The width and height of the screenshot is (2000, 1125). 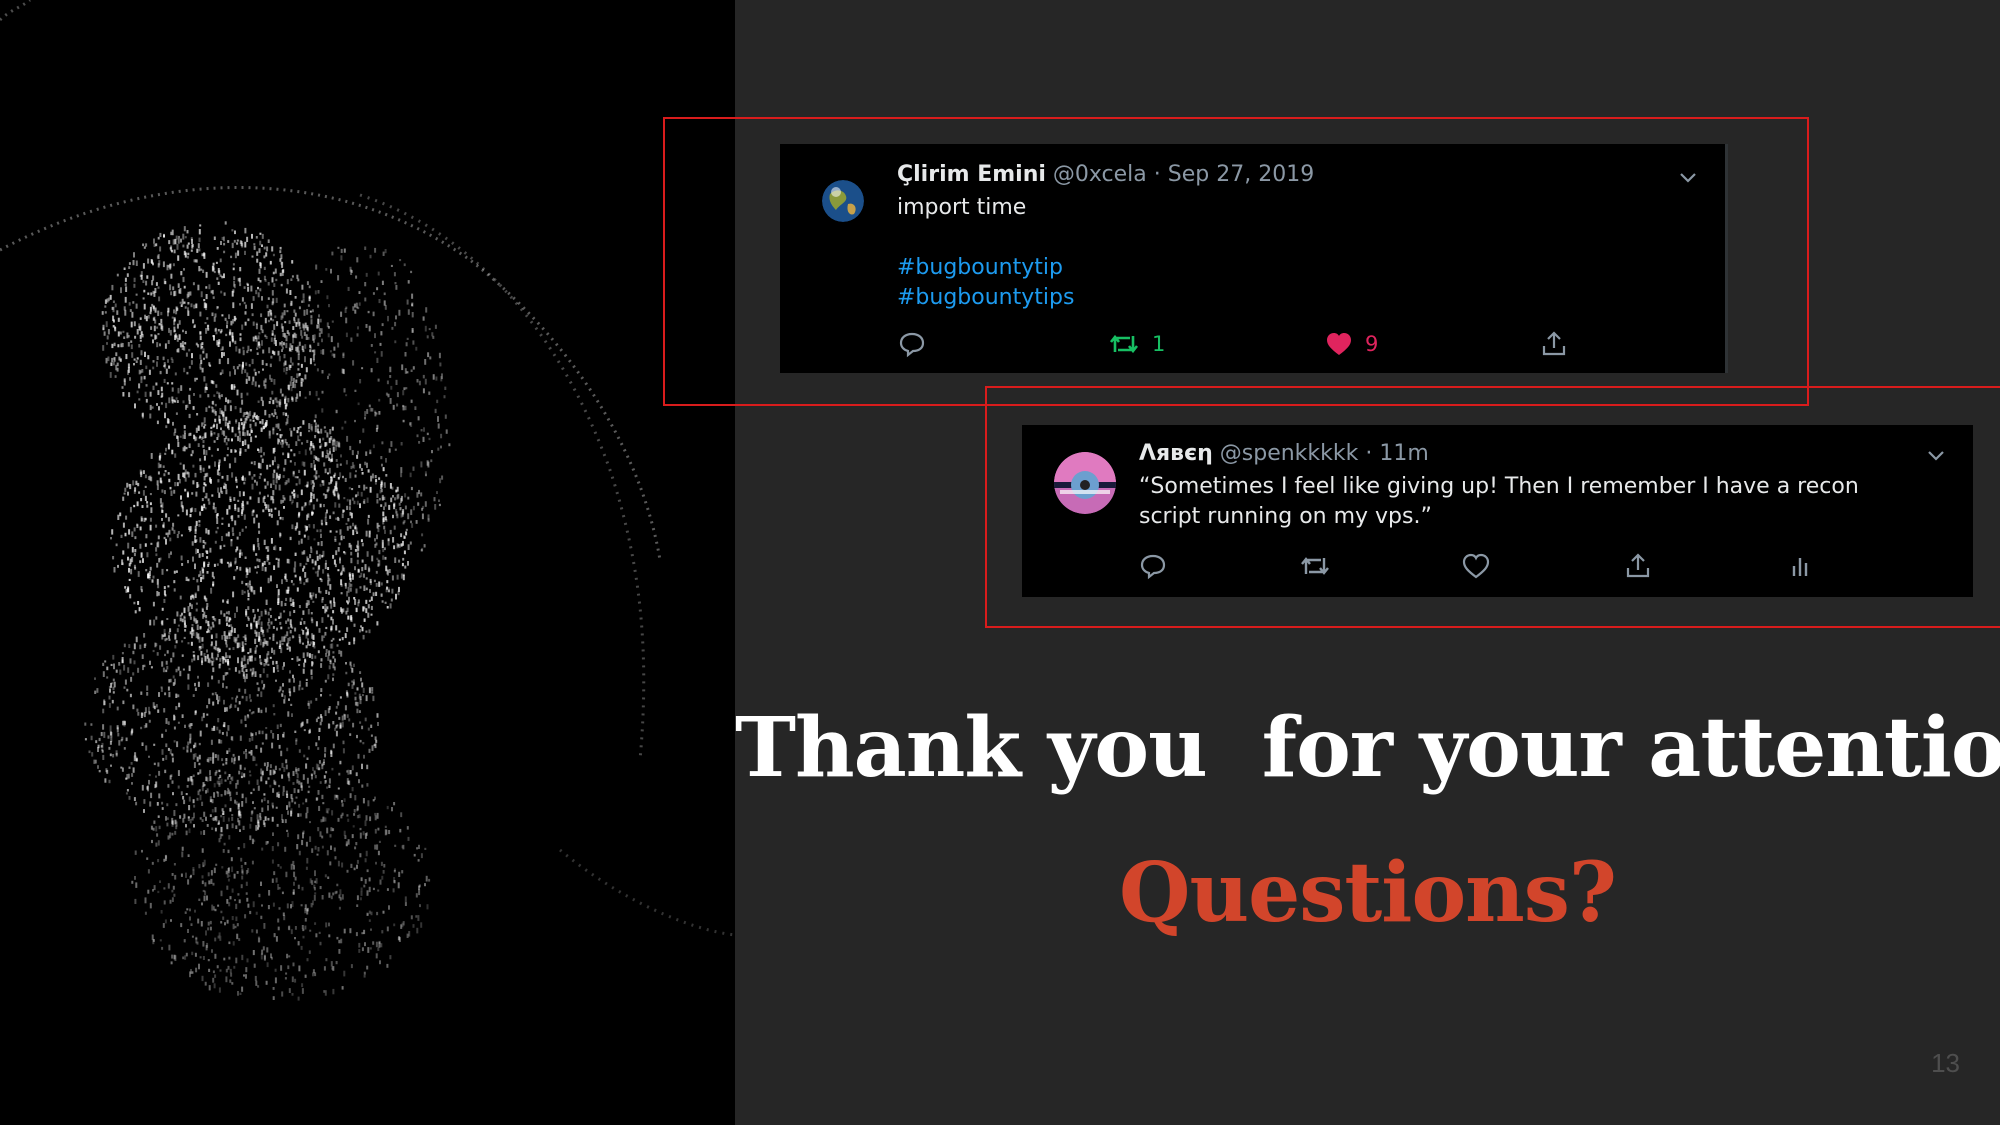 I want to click on tweet-date: Sep 27, 2019, so click(x=1241, y=174).